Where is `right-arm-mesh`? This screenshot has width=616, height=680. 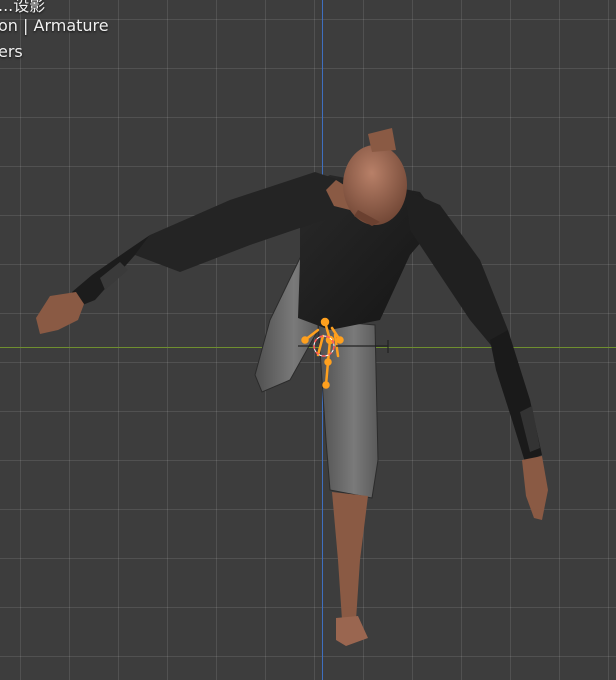
right-arm-mesh is located at coordinates (476, 355).